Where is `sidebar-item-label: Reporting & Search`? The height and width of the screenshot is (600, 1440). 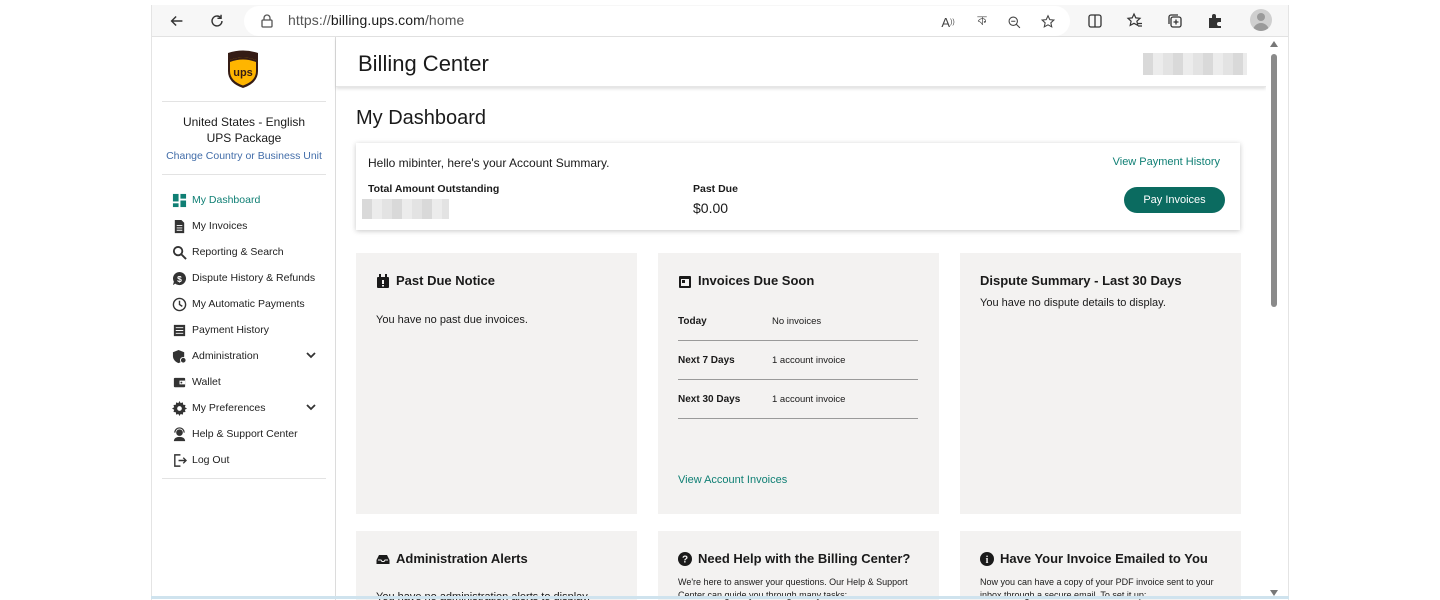 sidebar-item-label: Reporting & Search is located at coordinates (238, 252).